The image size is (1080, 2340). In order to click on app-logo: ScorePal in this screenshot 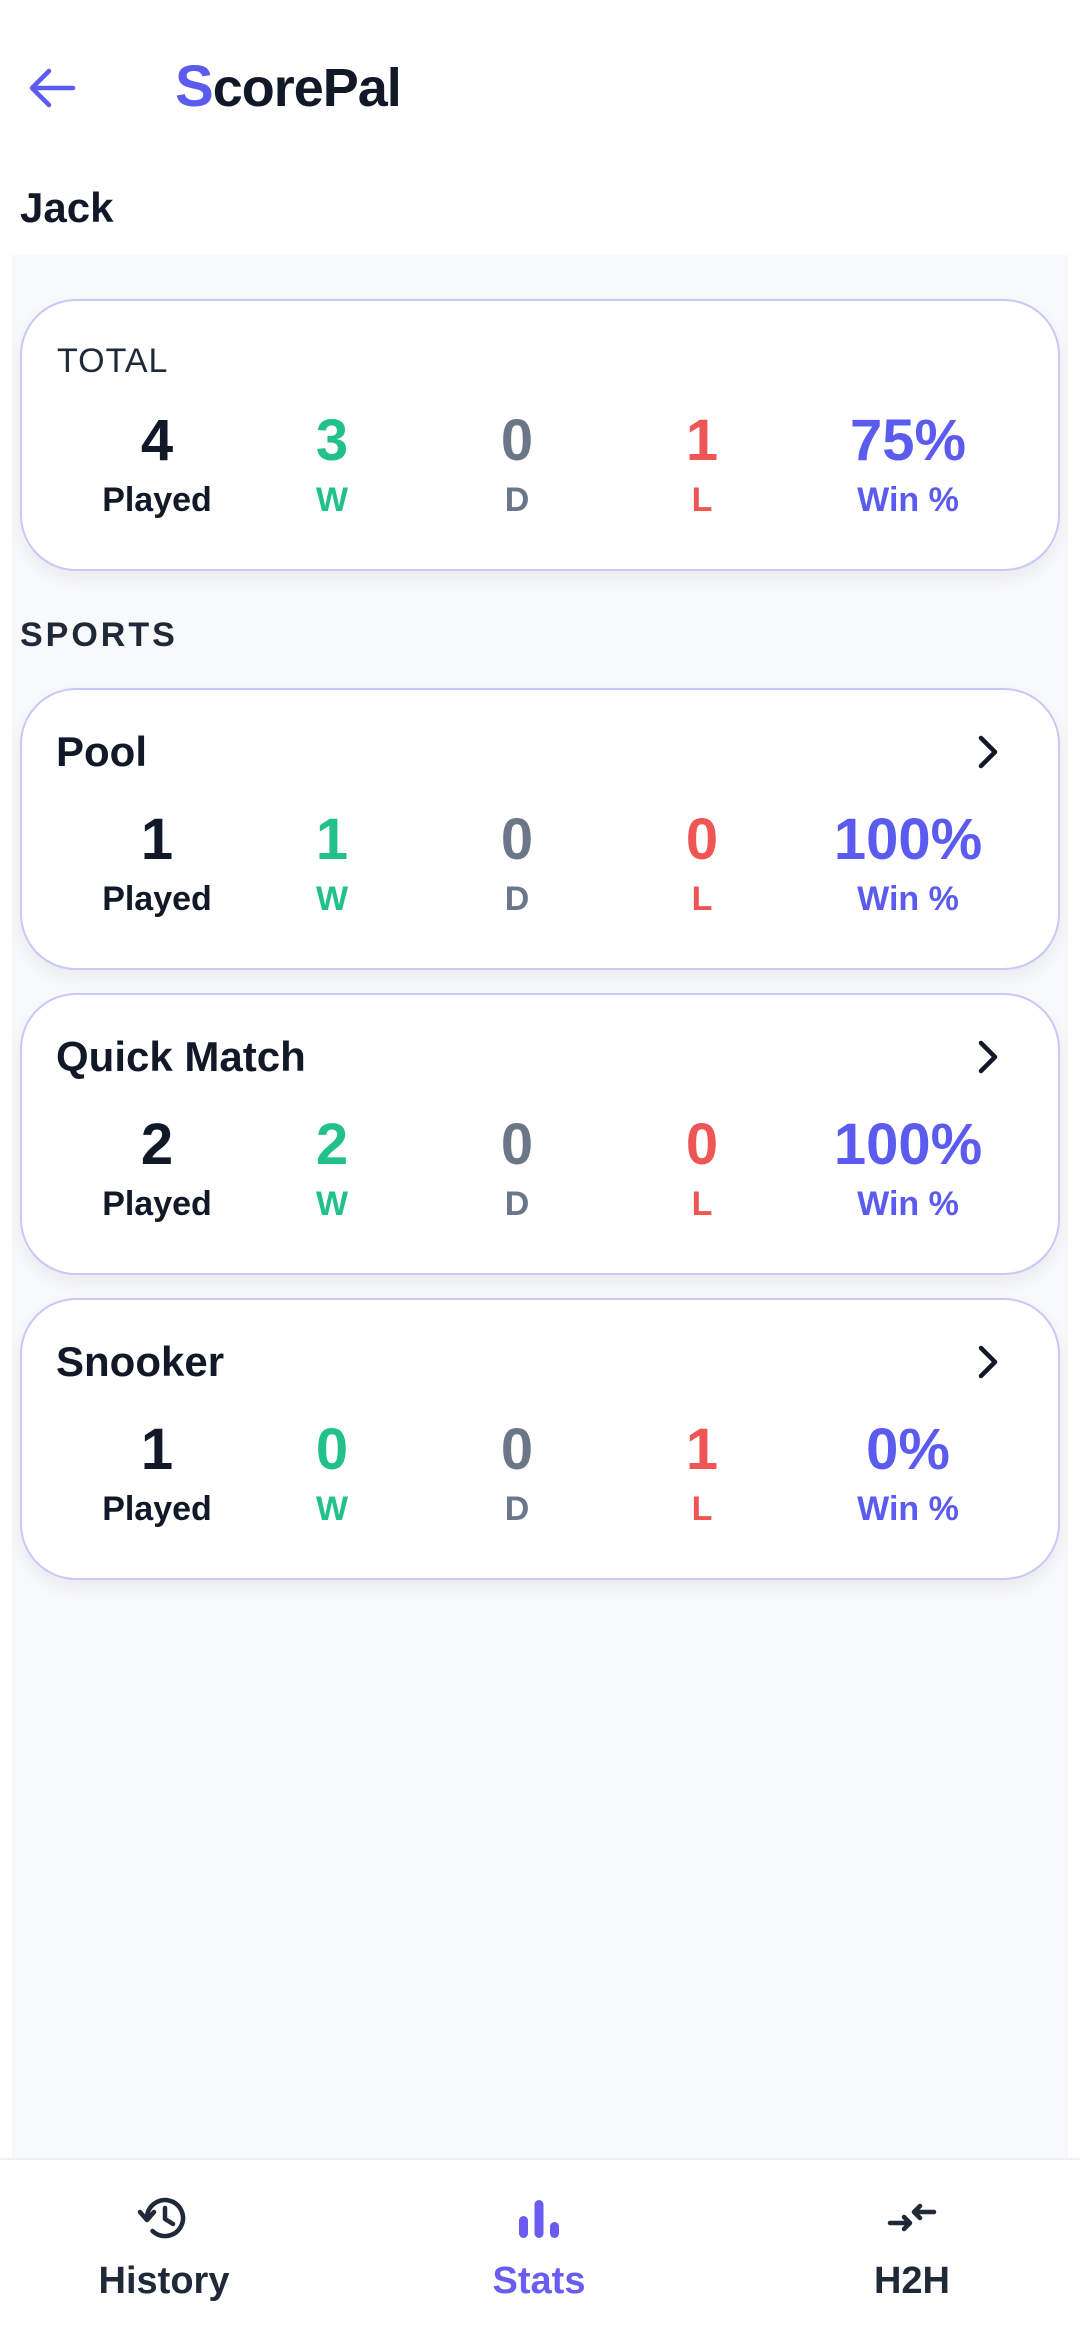, I will do `click(288, 87)`.